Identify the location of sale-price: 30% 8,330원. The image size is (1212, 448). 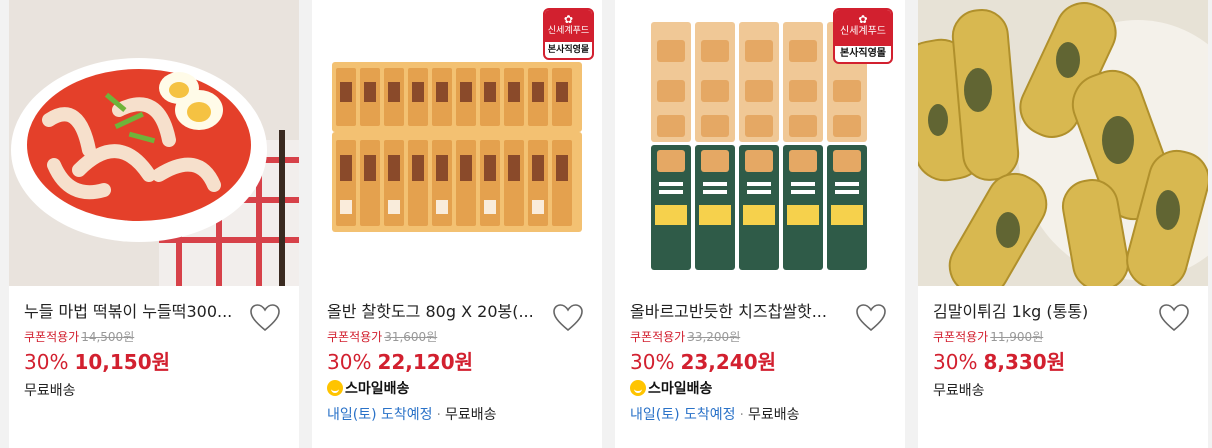
(999, 360).